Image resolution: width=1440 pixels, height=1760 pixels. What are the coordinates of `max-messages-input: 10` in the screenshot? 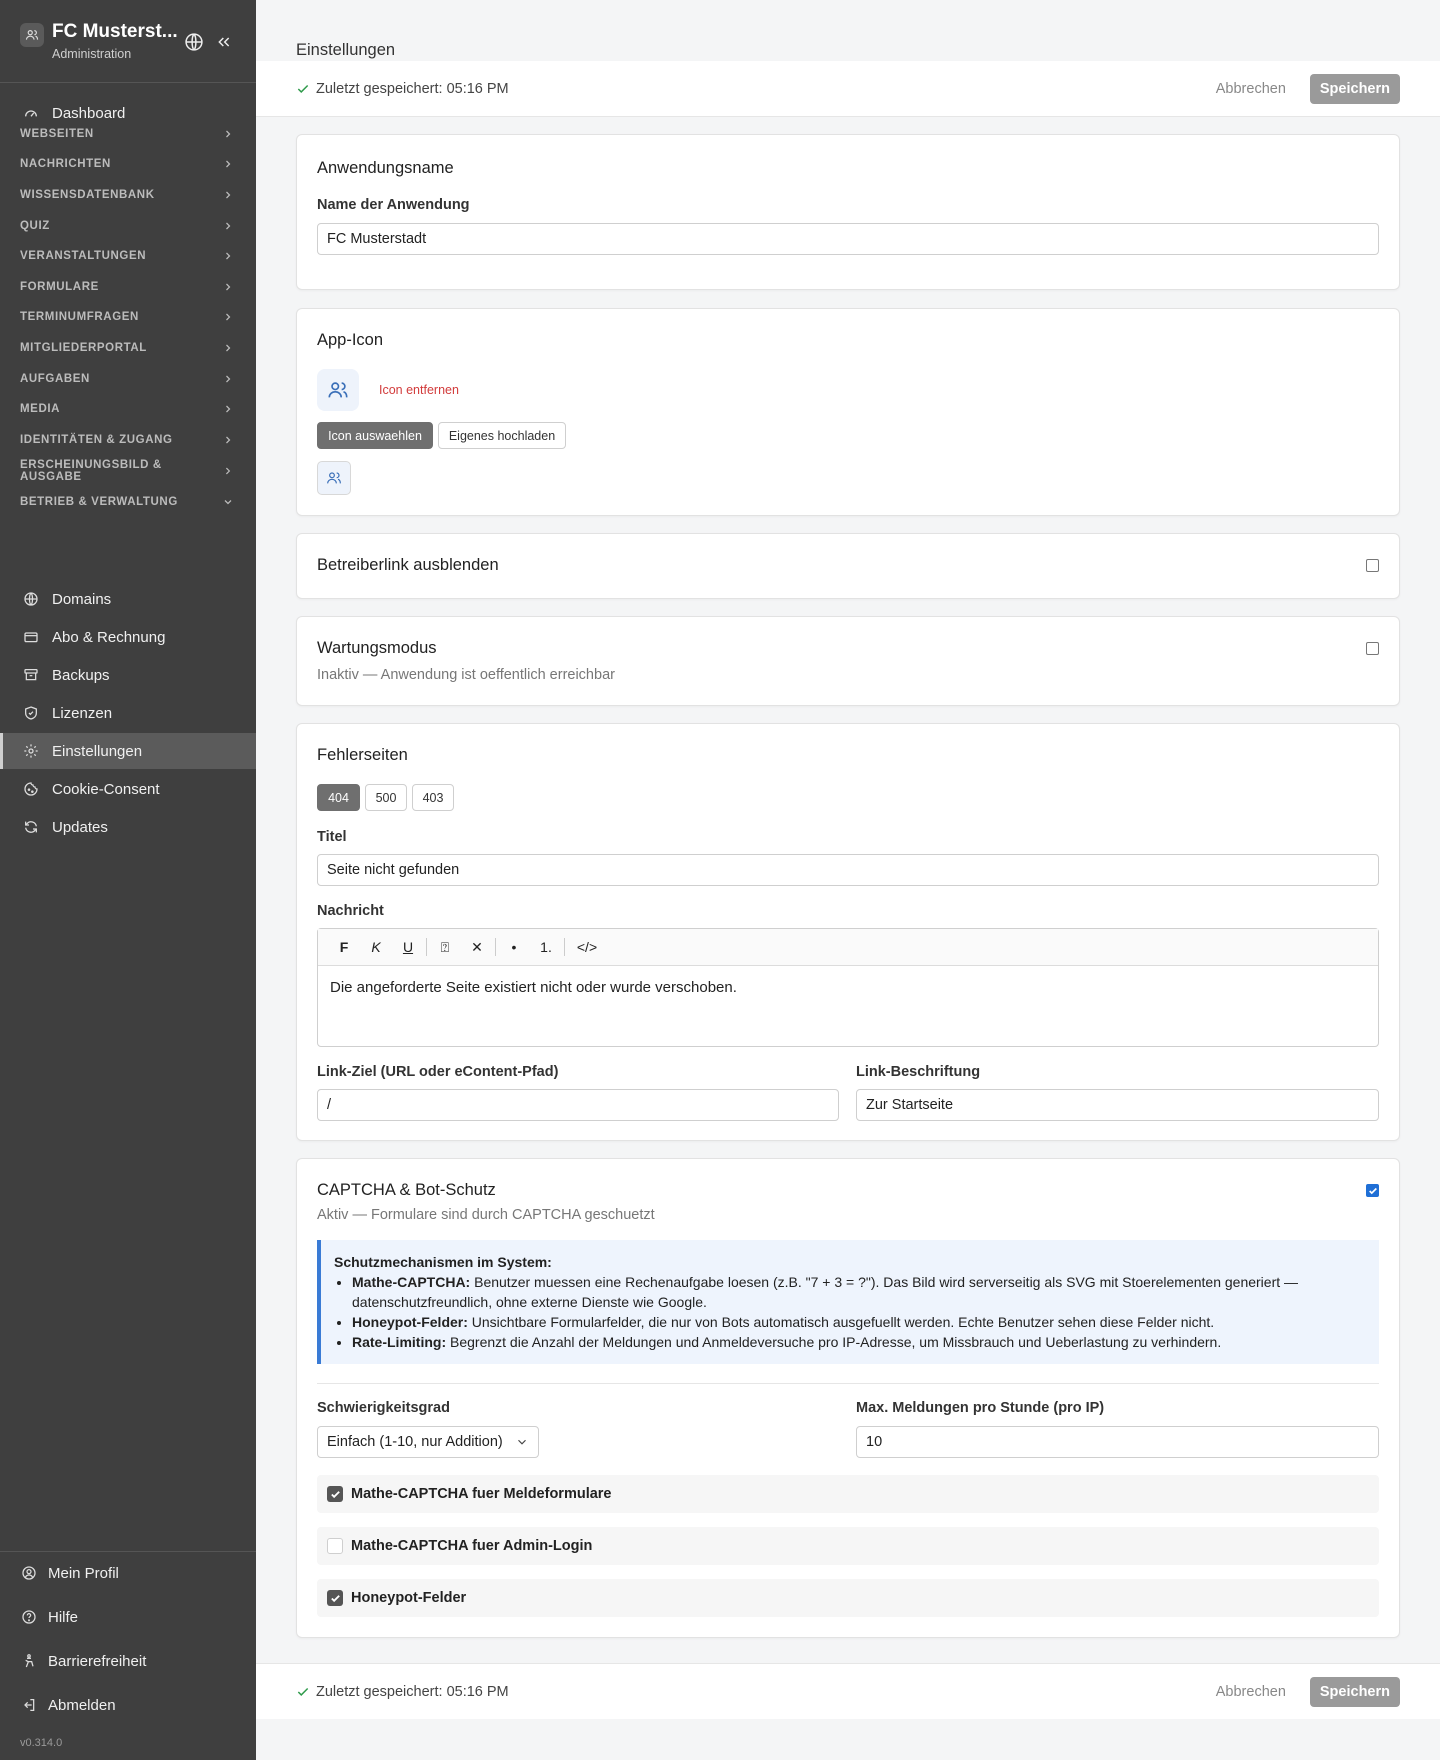 It's located at (1117, 1442).